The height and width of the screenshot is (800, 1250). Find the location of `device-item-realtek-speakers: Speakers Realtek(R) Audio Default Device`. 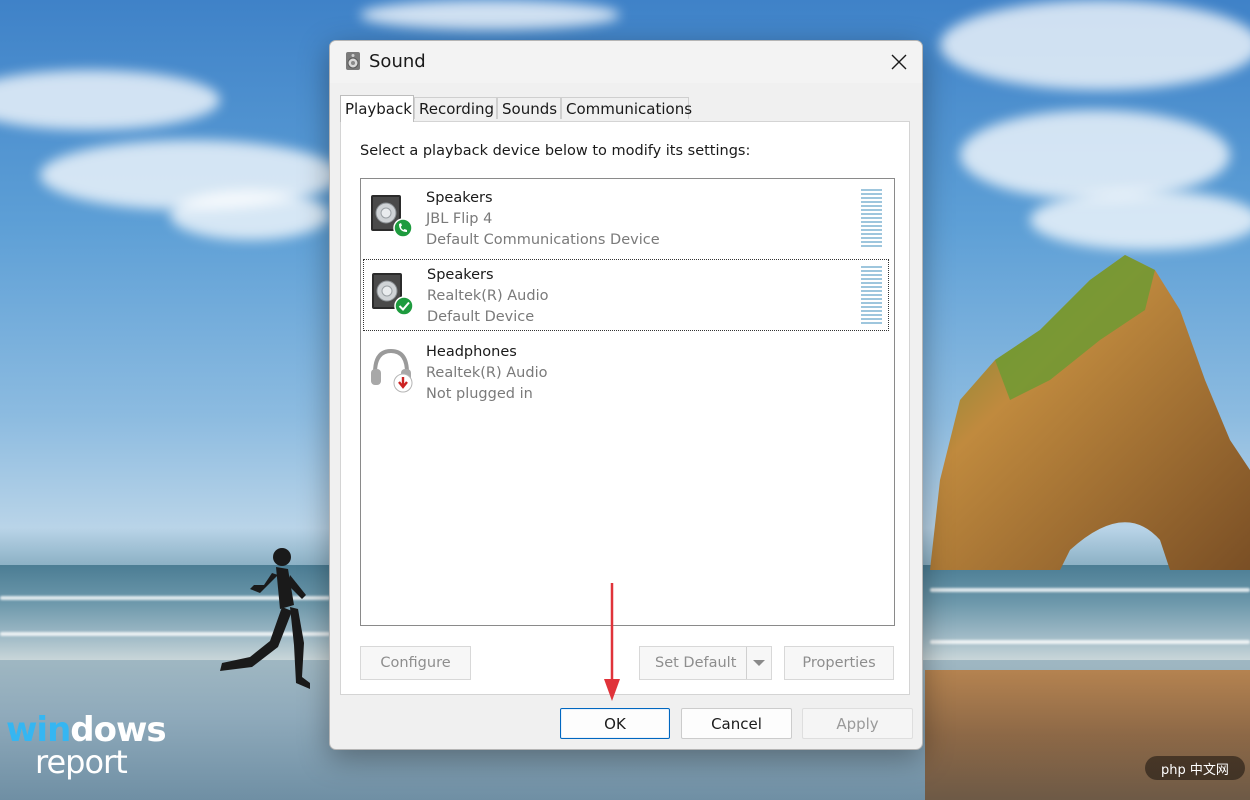

device-item-realtek-speakers: Speakers Realtek(R) Audio Default Device is located at coordinates (626, 295).